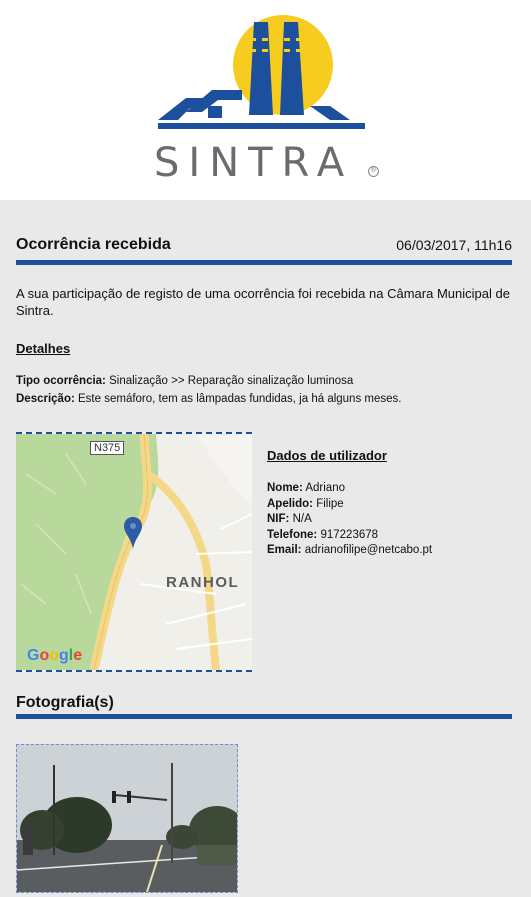 This screenshot has height=897, width=531. I want to click on location-map: N375 RANHOL Google, so click(134, 552).